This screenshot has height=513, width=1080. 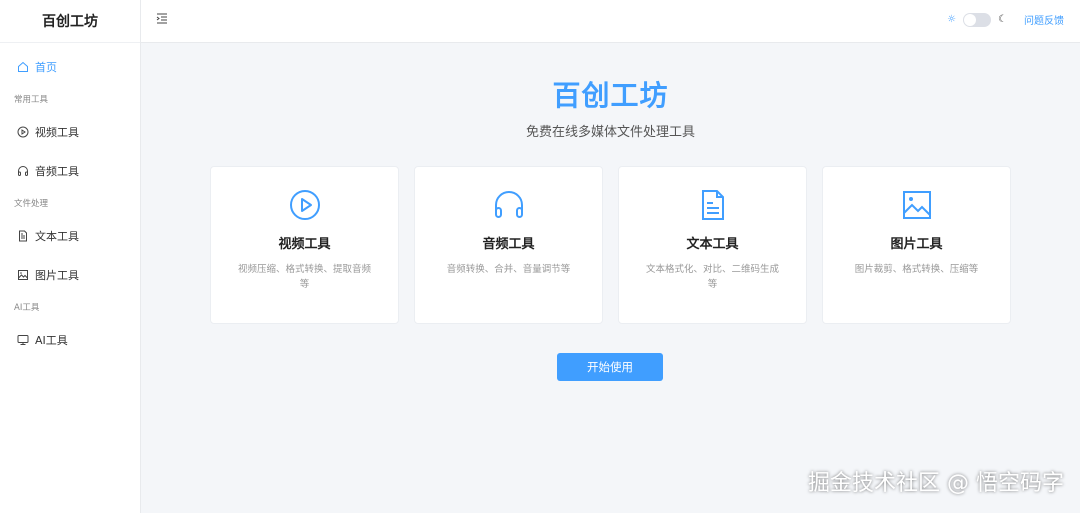 I want to click on sidebar-item-text: 文本工具, so click(x=70, y=235).